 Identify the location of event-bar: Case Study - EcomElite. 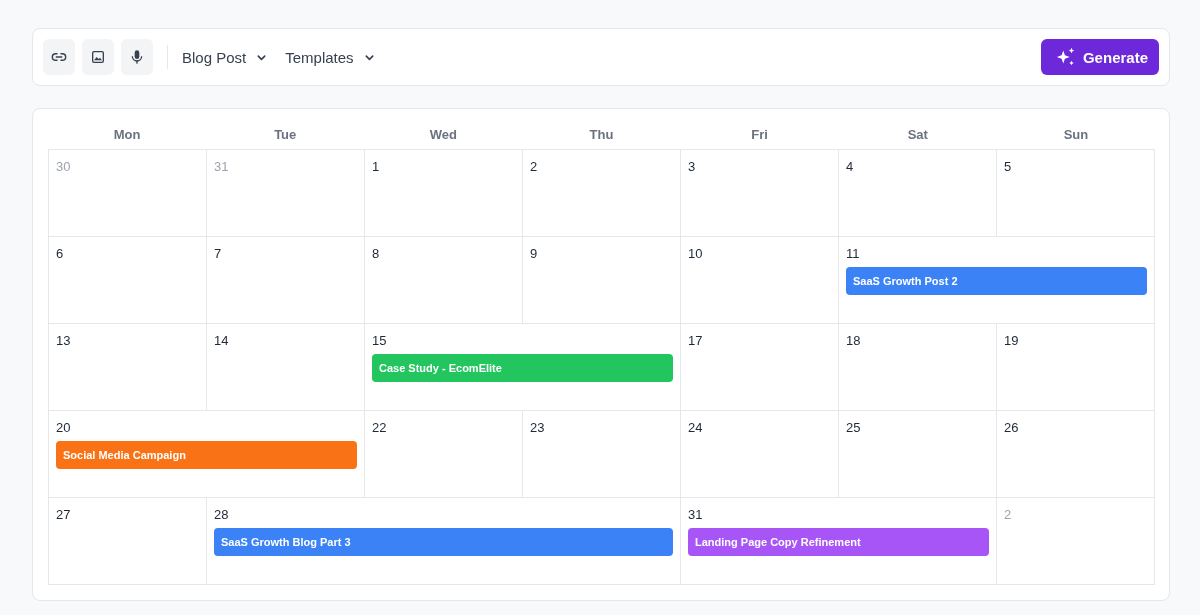
(522, 368).